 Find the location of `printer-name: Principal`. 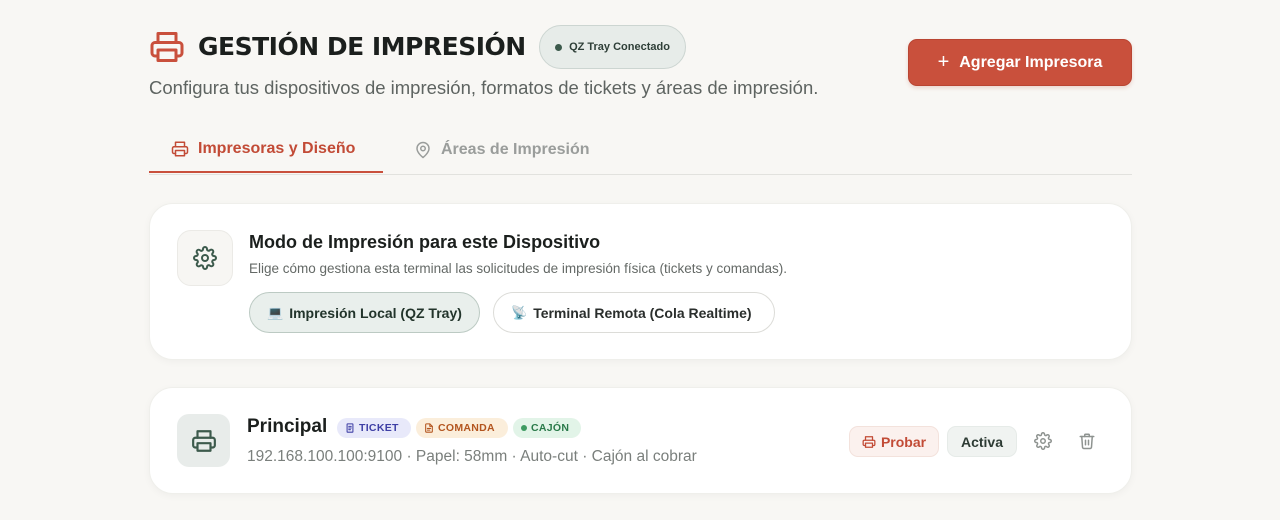

printer-name: Principal is located at coordinates (287, 426).